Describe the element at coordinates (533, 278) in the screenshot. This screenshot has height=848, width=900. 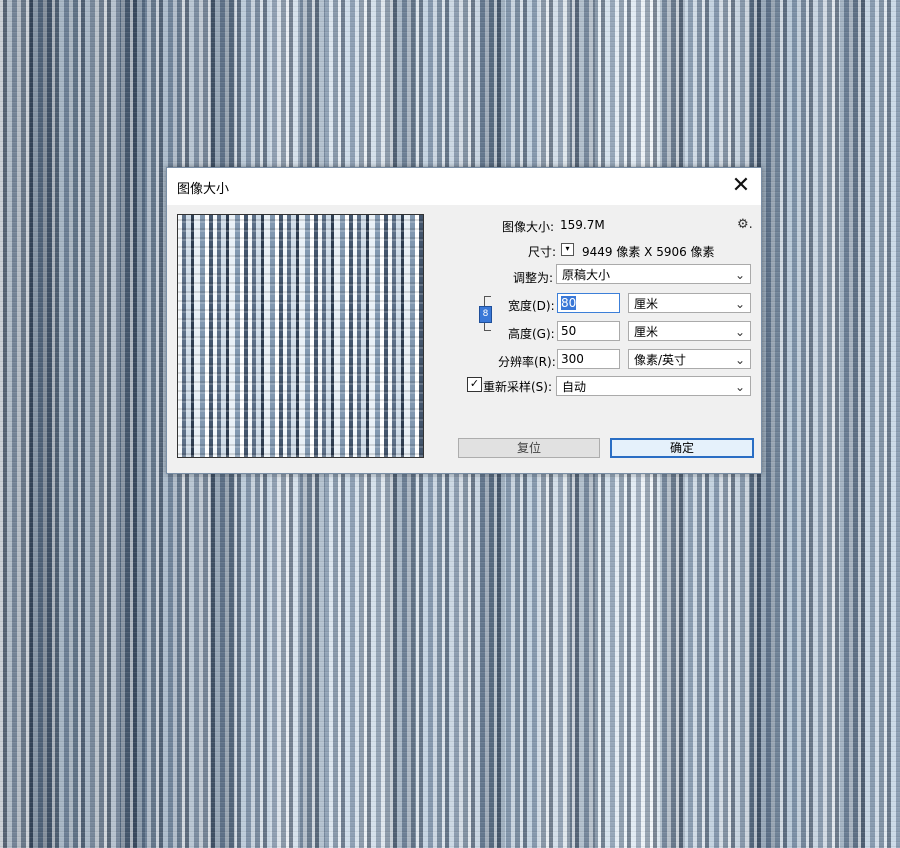
I see `fit-to-label: 调整为:` at that location.